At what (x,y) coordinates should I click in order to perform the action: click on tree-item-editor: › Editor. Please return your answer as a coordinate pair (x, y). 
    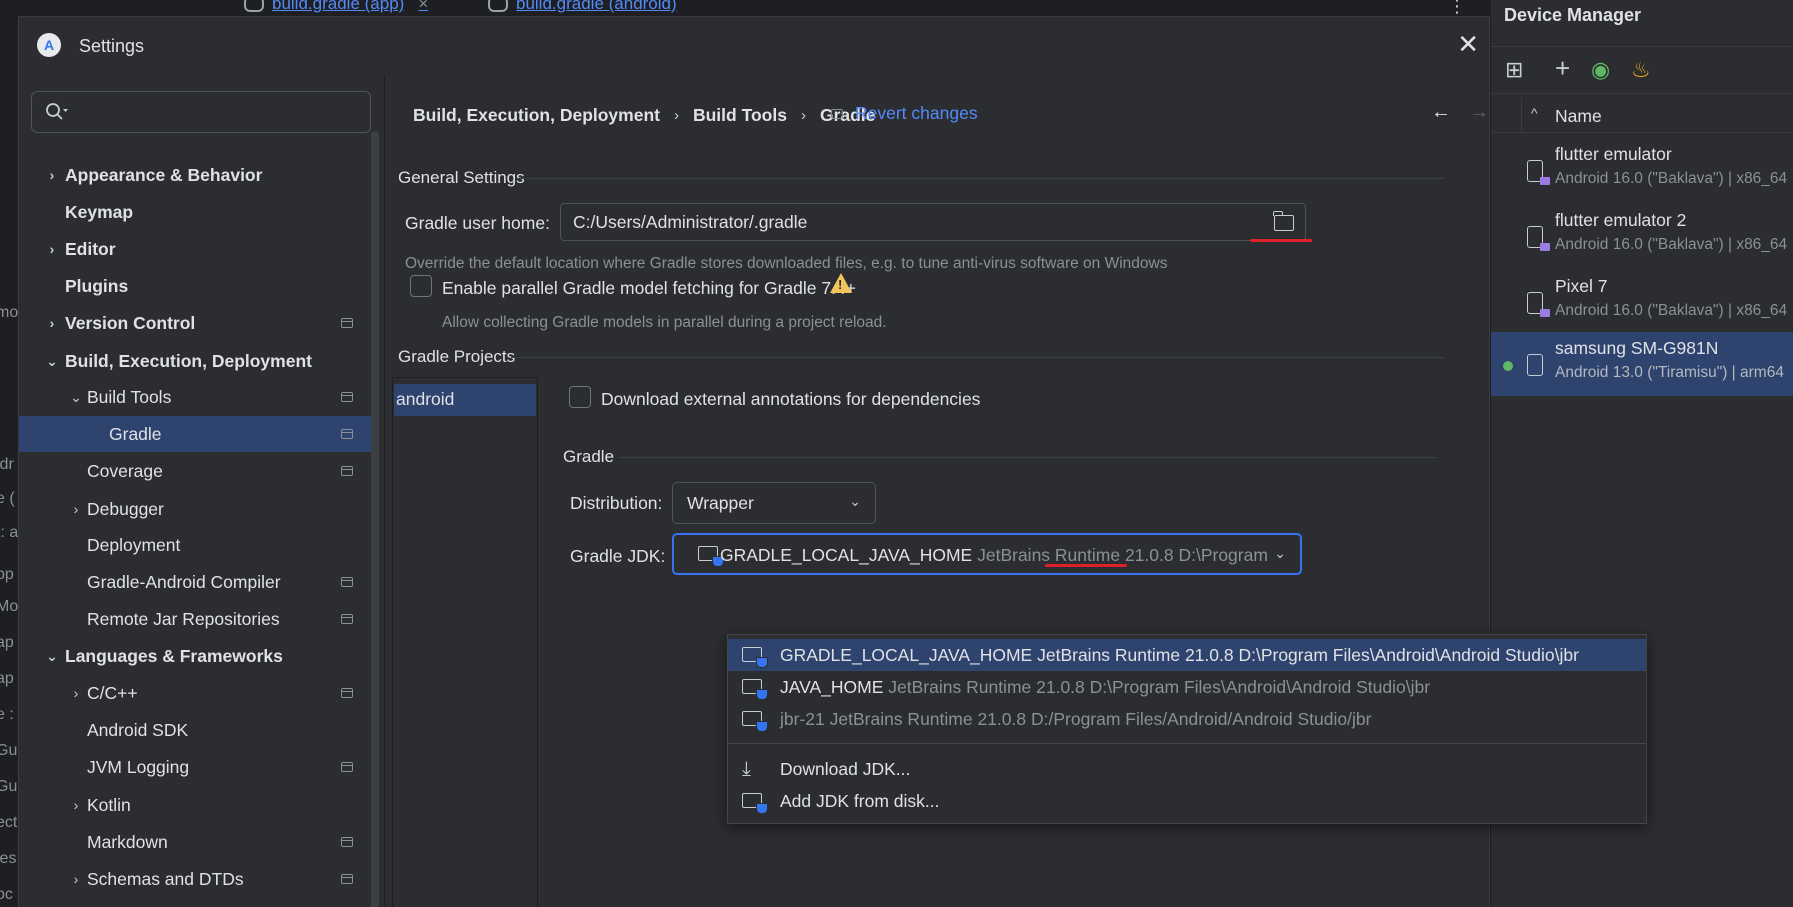
    Looking at the image, I should click on (195, 249).